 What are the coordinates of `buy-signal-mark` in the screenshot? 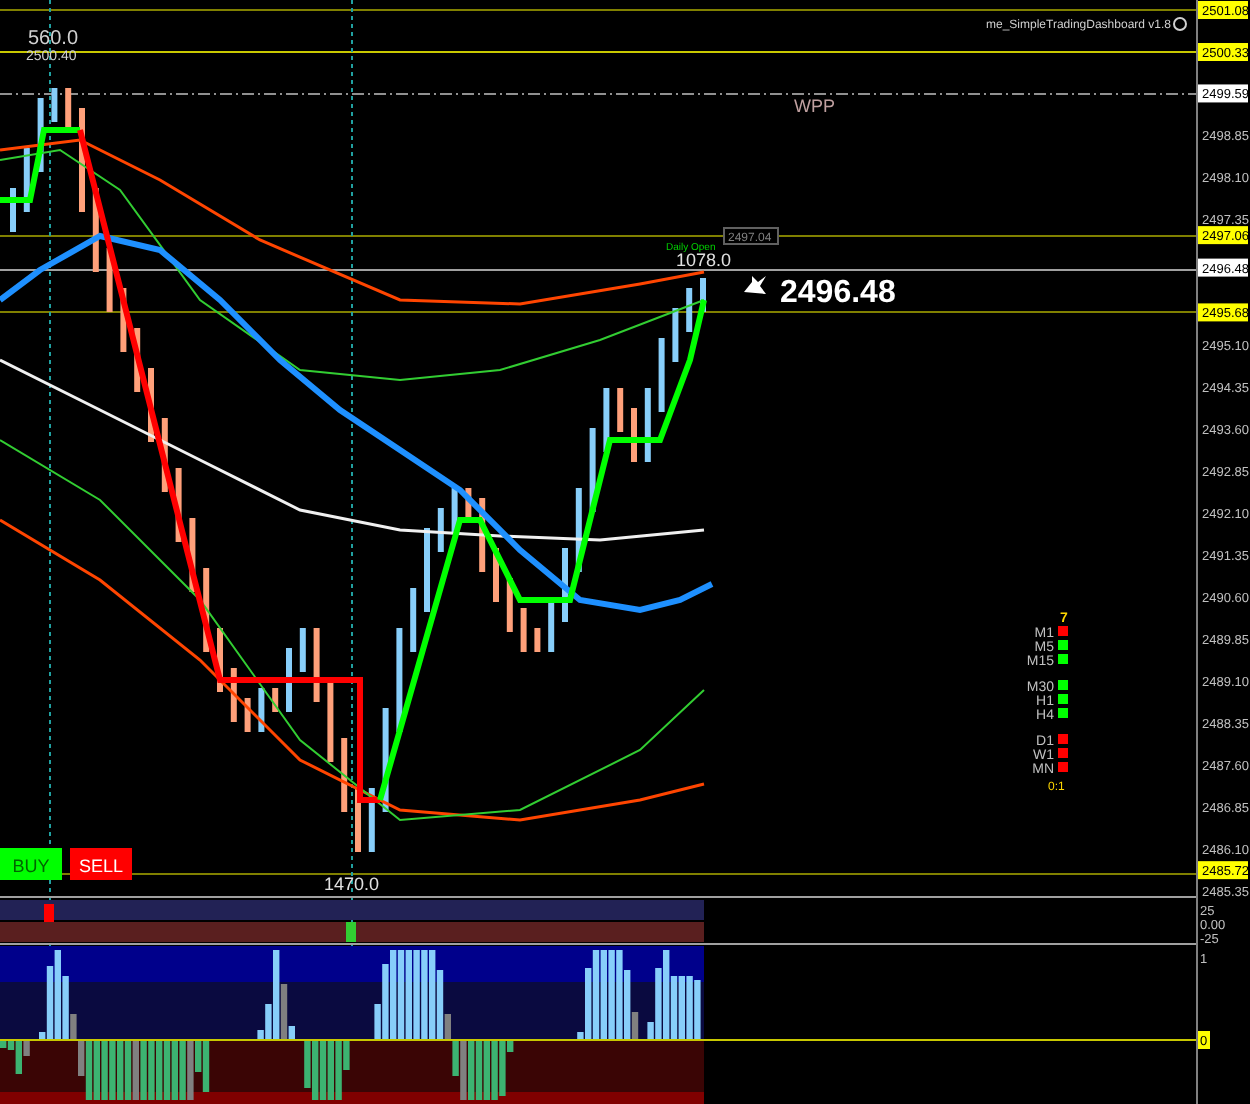 It's located at (351, 932).